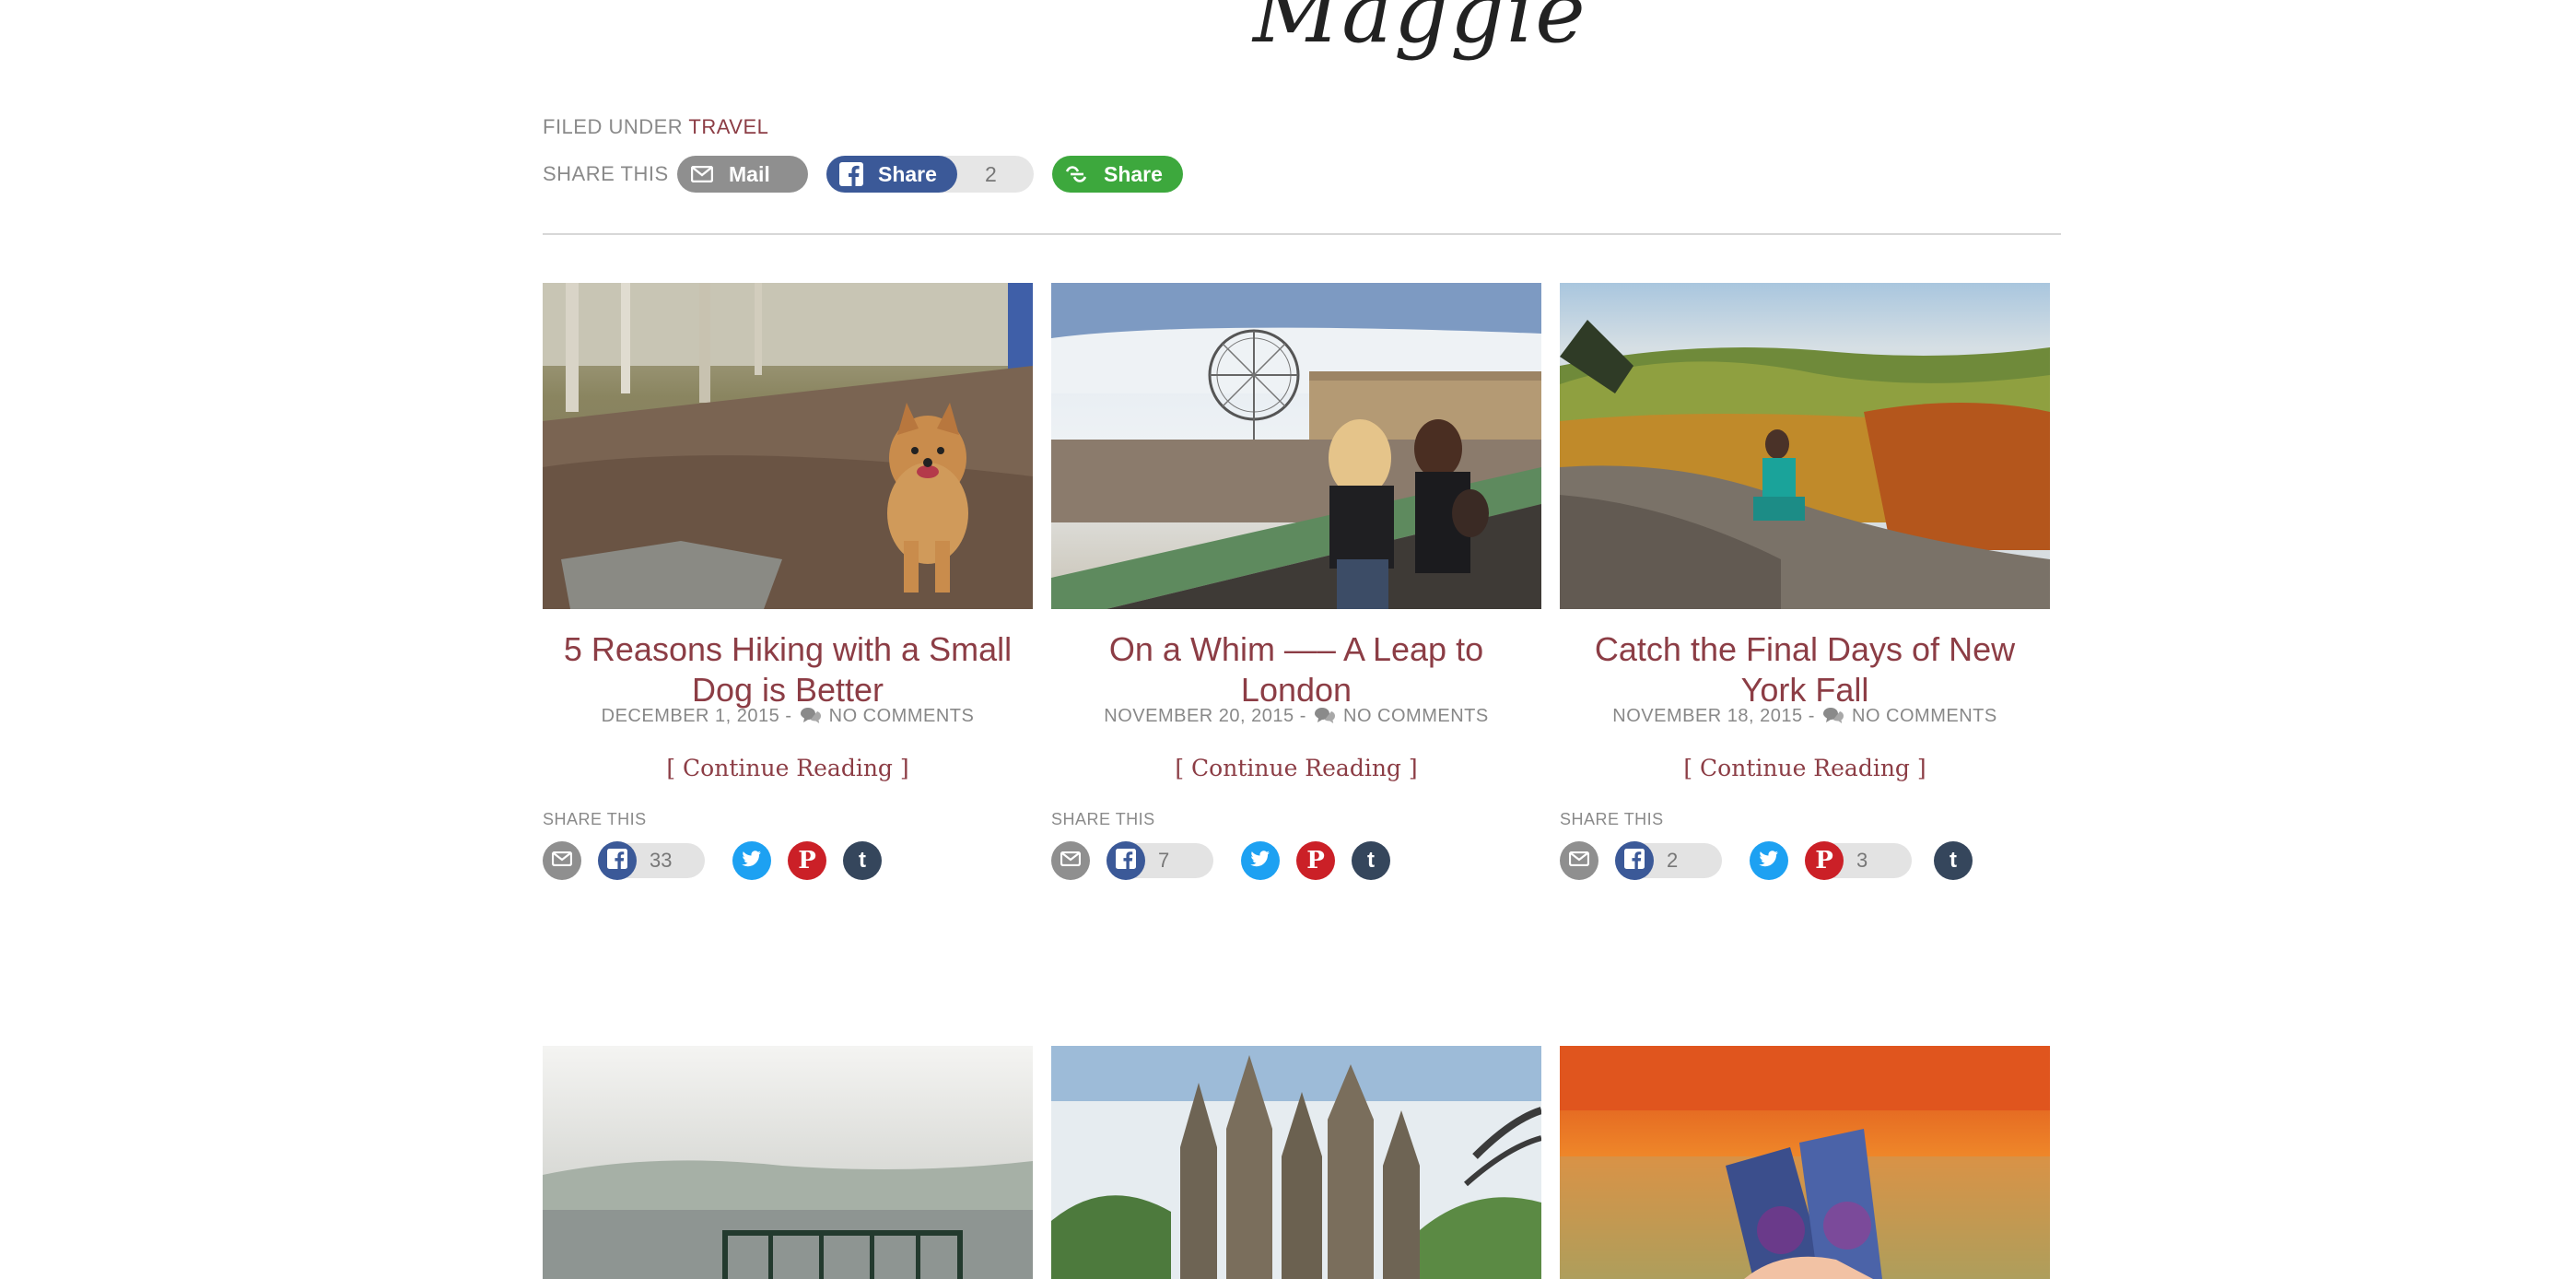 The width and height of the screenshot is (2576, 1279). I want to click on mail-share-button: Mail, so click(742, 174).